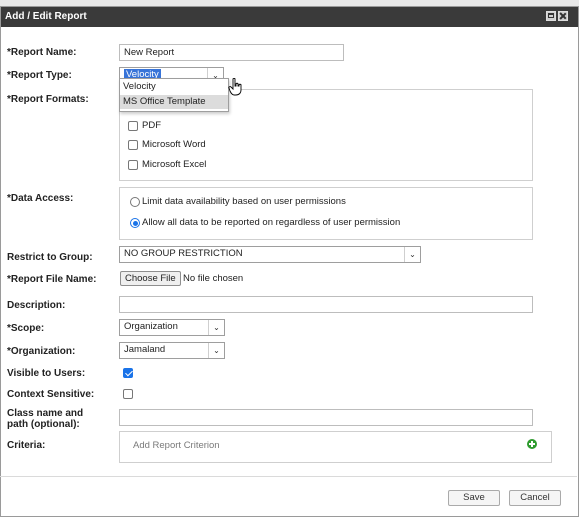 The image size is (579, 517). I want to click on report-formats-label: *Report Formats:, so click(48, 99).